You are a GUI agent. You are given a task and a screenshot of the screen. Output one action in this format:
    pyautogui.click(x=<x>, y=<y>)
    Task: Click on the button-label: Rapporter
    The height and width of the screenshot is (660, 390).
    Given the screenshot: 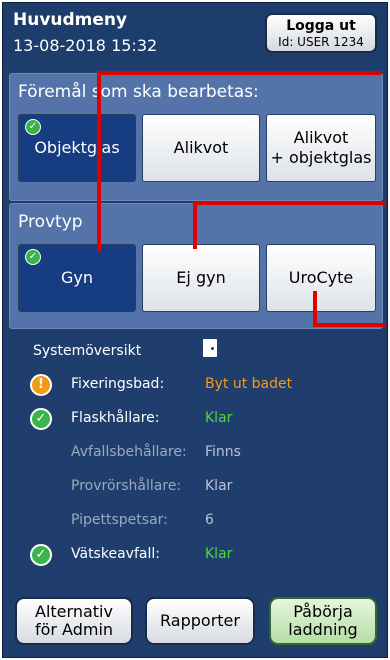 What is the action you would take?
    pyautogui.click(x=200, y=620)
    